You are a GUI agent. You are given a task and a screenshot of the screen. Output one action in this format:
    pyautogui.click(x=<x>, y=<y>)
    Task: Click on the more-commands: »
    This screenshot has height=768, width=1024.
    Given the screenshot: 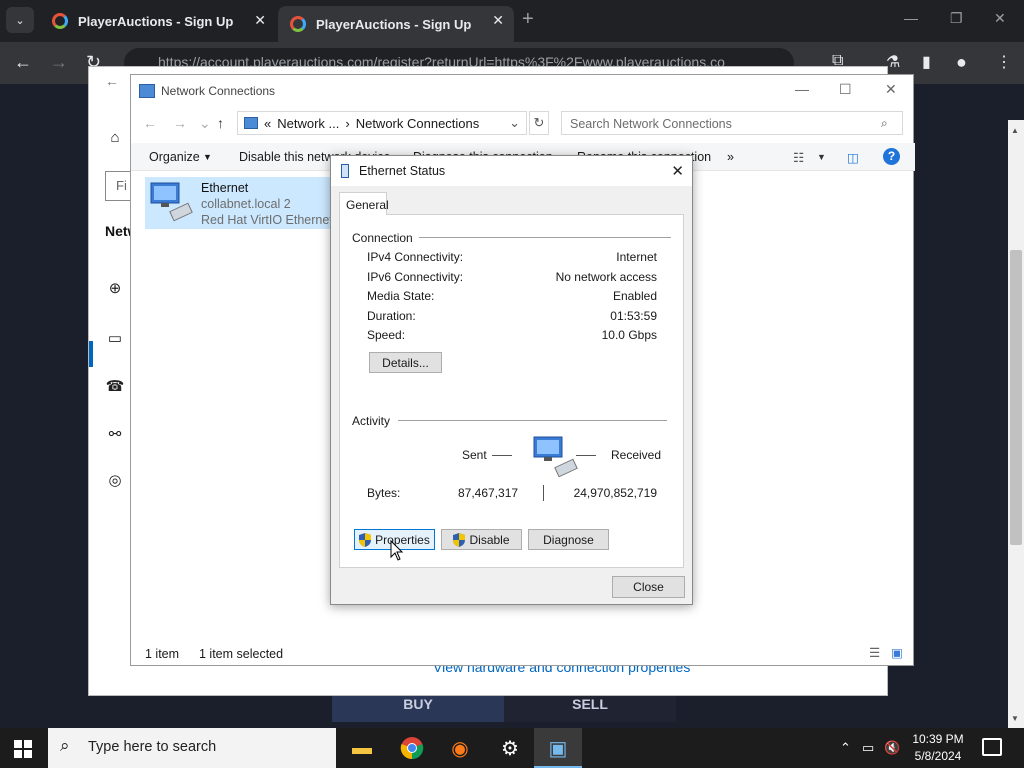 What is the action you would take?
    pyautogui.click(x=730, y=157)
    